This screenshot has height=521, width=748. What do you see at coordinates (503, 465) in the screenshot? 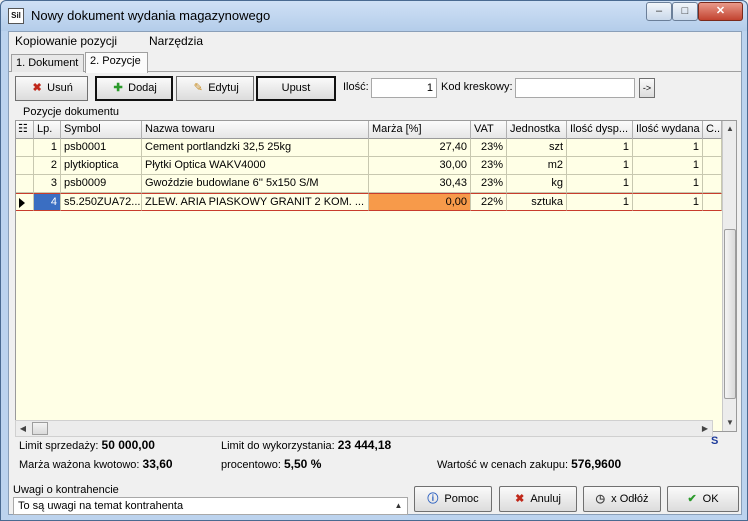
I see `purchase-value-label: Wartość w cenach zakupu:` at bounding box center [503, 465].